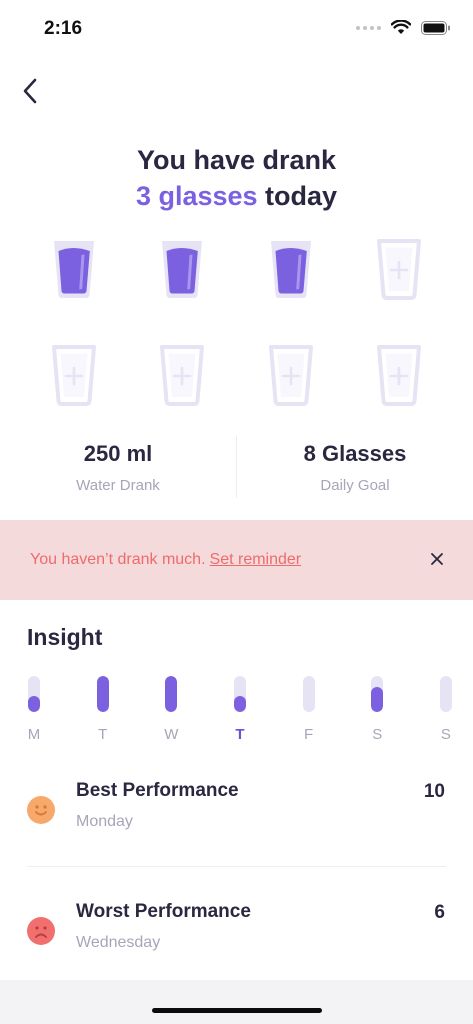  I want to click on insight-title: Insight, so click(65, 637).